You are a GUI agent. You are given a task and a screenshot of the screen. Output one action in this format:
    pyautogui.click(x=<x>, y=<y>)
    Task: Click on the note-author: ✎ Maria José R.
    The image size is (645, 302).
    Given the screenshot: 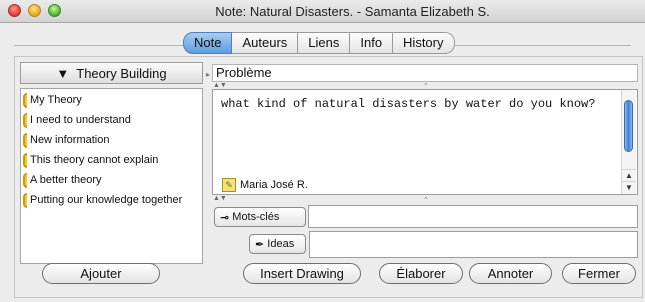 What is the action you would take?
    pyautogui.click(x=265, y=185)
    